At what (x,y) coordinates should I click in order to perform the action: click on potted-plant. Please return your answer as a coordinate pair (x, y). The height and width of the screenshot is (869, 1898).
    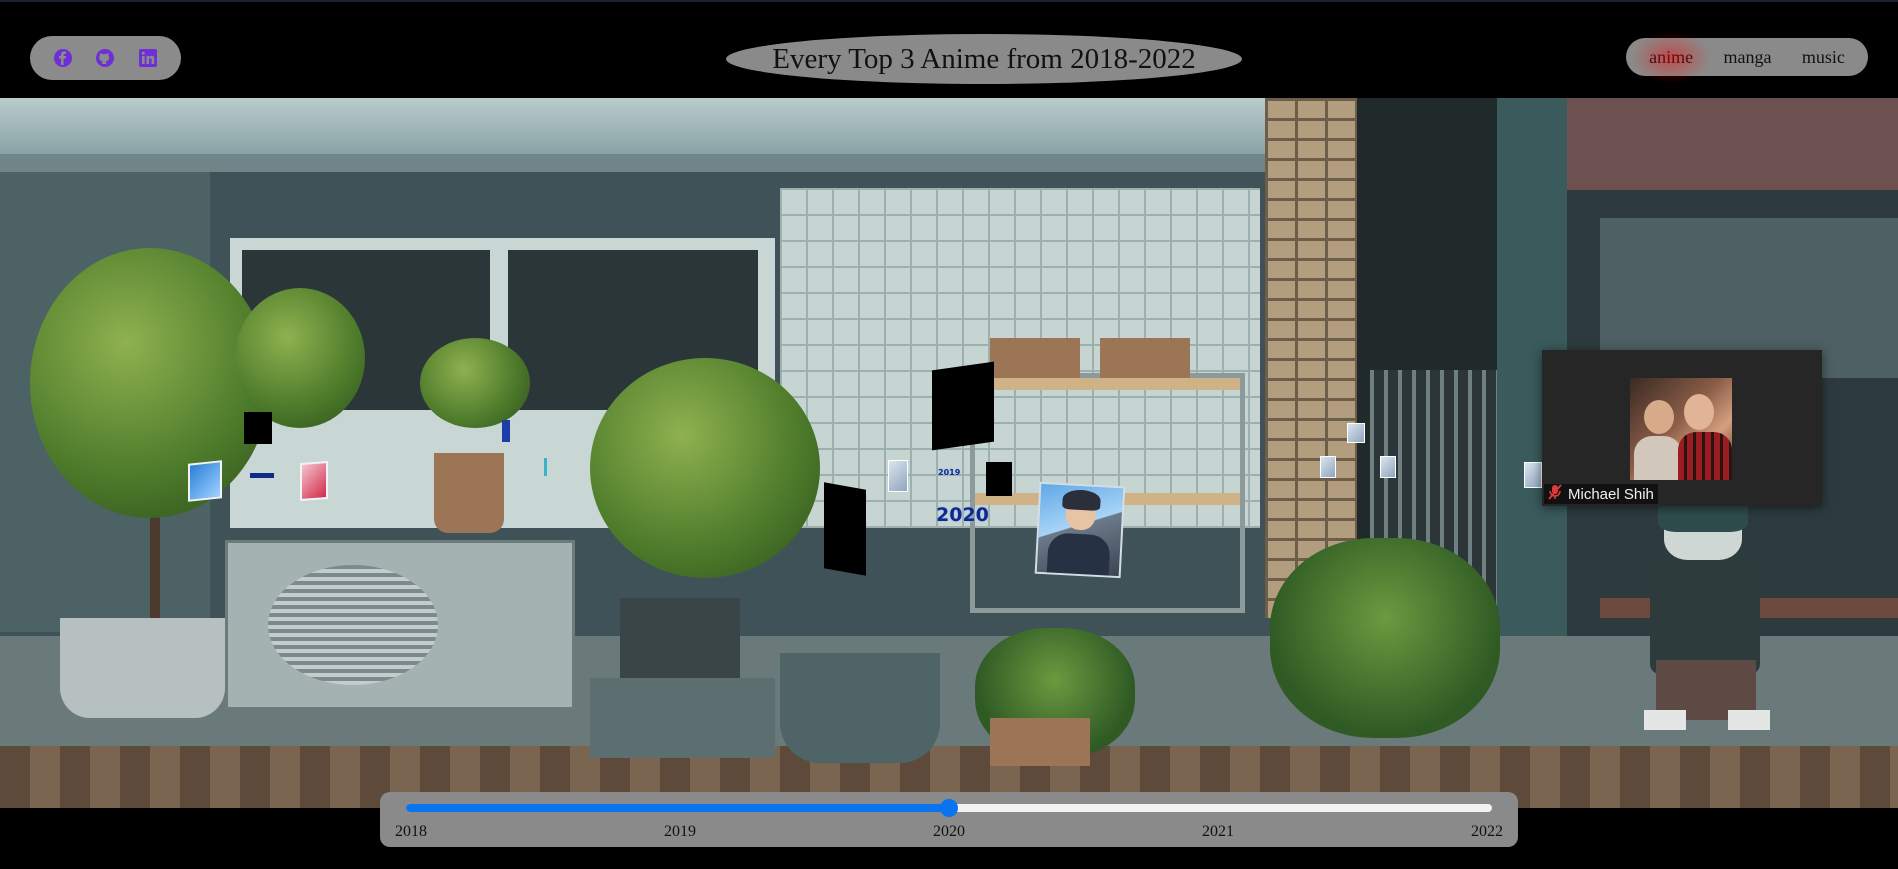
    Looking at the image, I should click on (475, 383).